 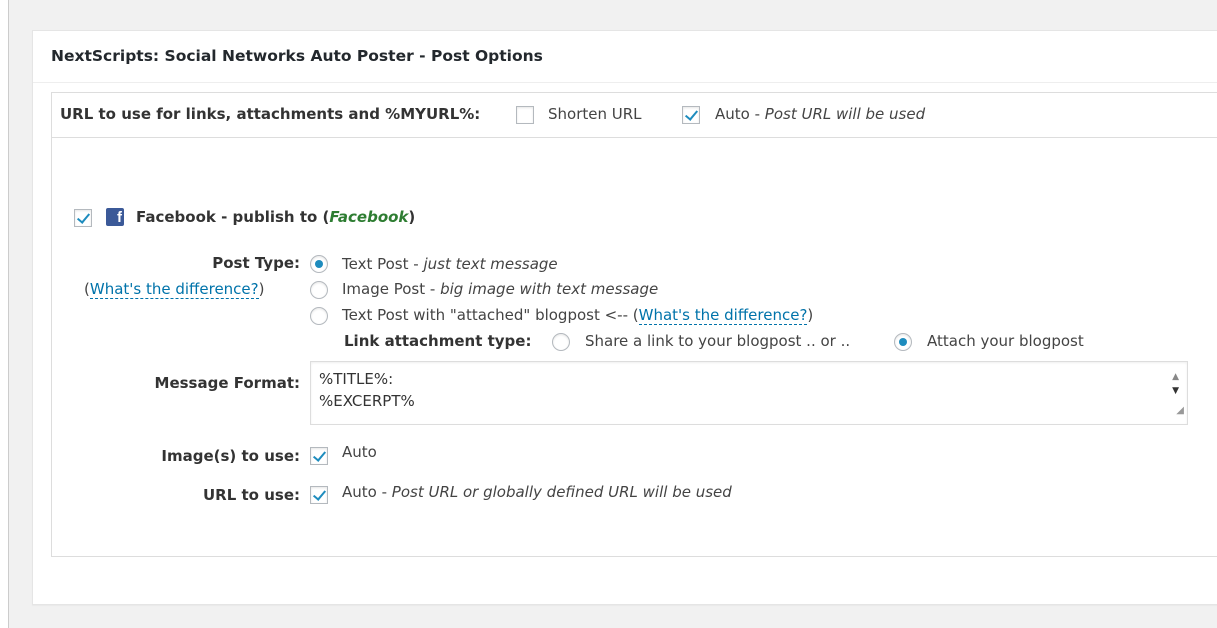 I want to click on facebook-icon: f, so click(x=115, y=217).